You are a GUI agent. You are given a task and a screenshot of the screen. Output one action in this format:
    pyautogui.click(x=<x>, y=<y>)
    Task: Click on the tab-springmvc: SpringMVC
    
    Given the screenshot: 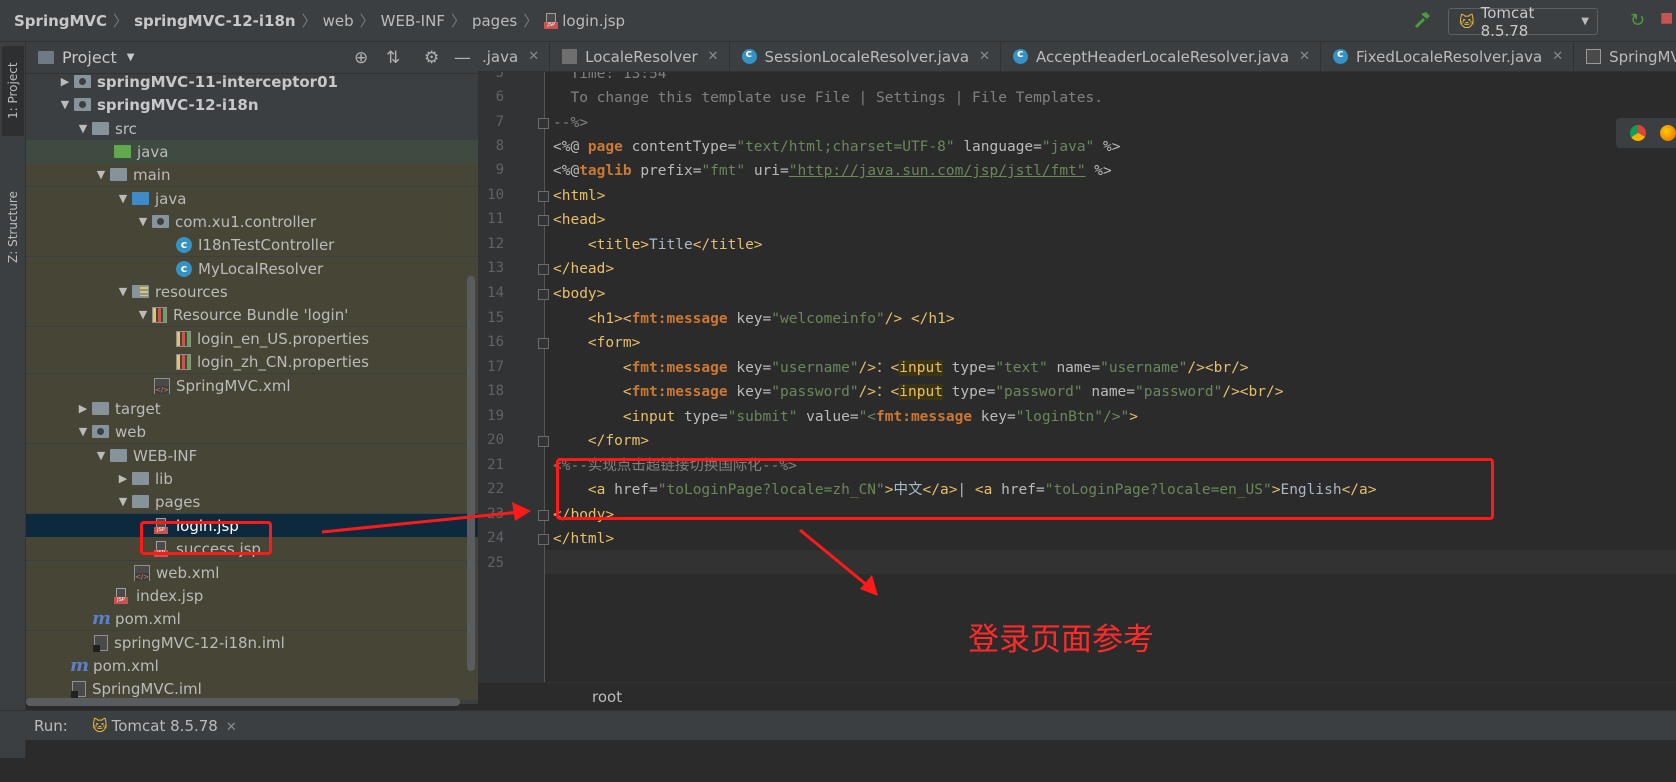 What is the action you would take?
    pyautogui.click(x=1625, y=56)
    